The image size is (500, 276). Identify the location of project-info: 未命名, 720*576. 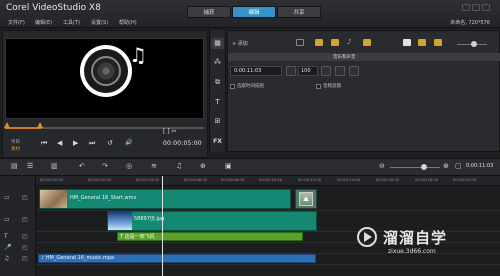
(470, 23).